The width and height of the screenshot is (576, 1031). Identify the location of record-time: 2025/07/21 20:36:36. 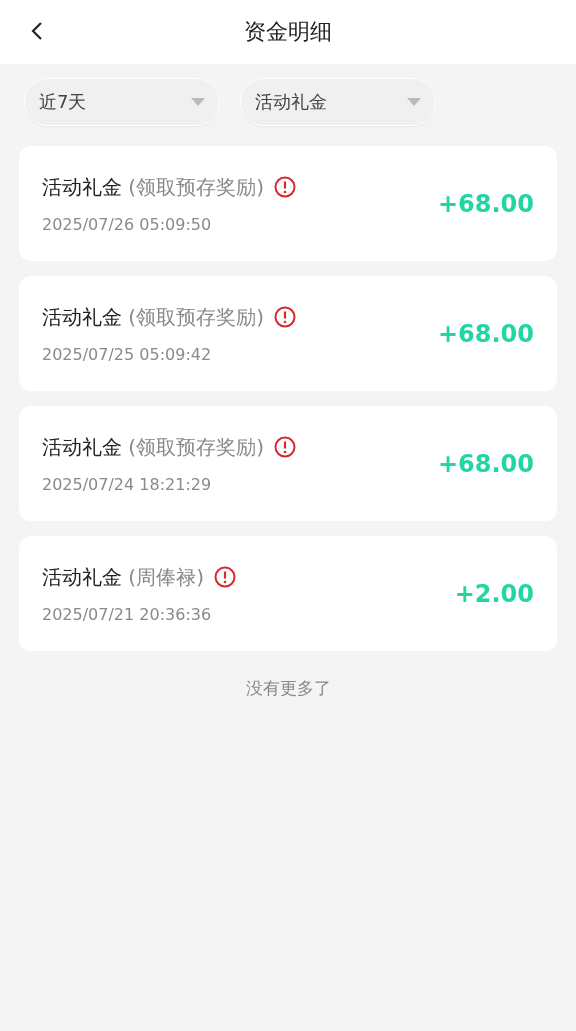
(127, 614).